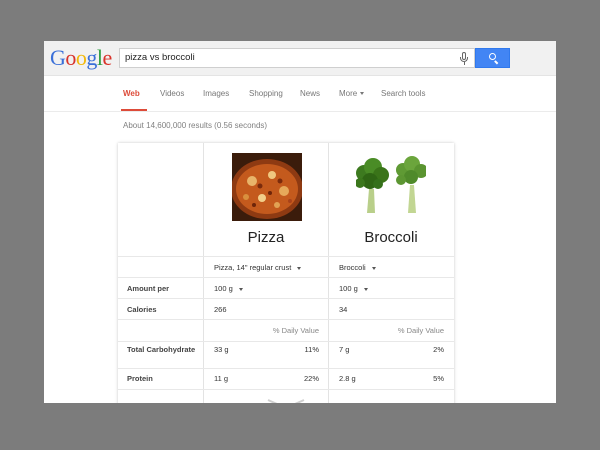 This screenshot has height=450, width=600. I want to click on search-button, so click(492, 58).